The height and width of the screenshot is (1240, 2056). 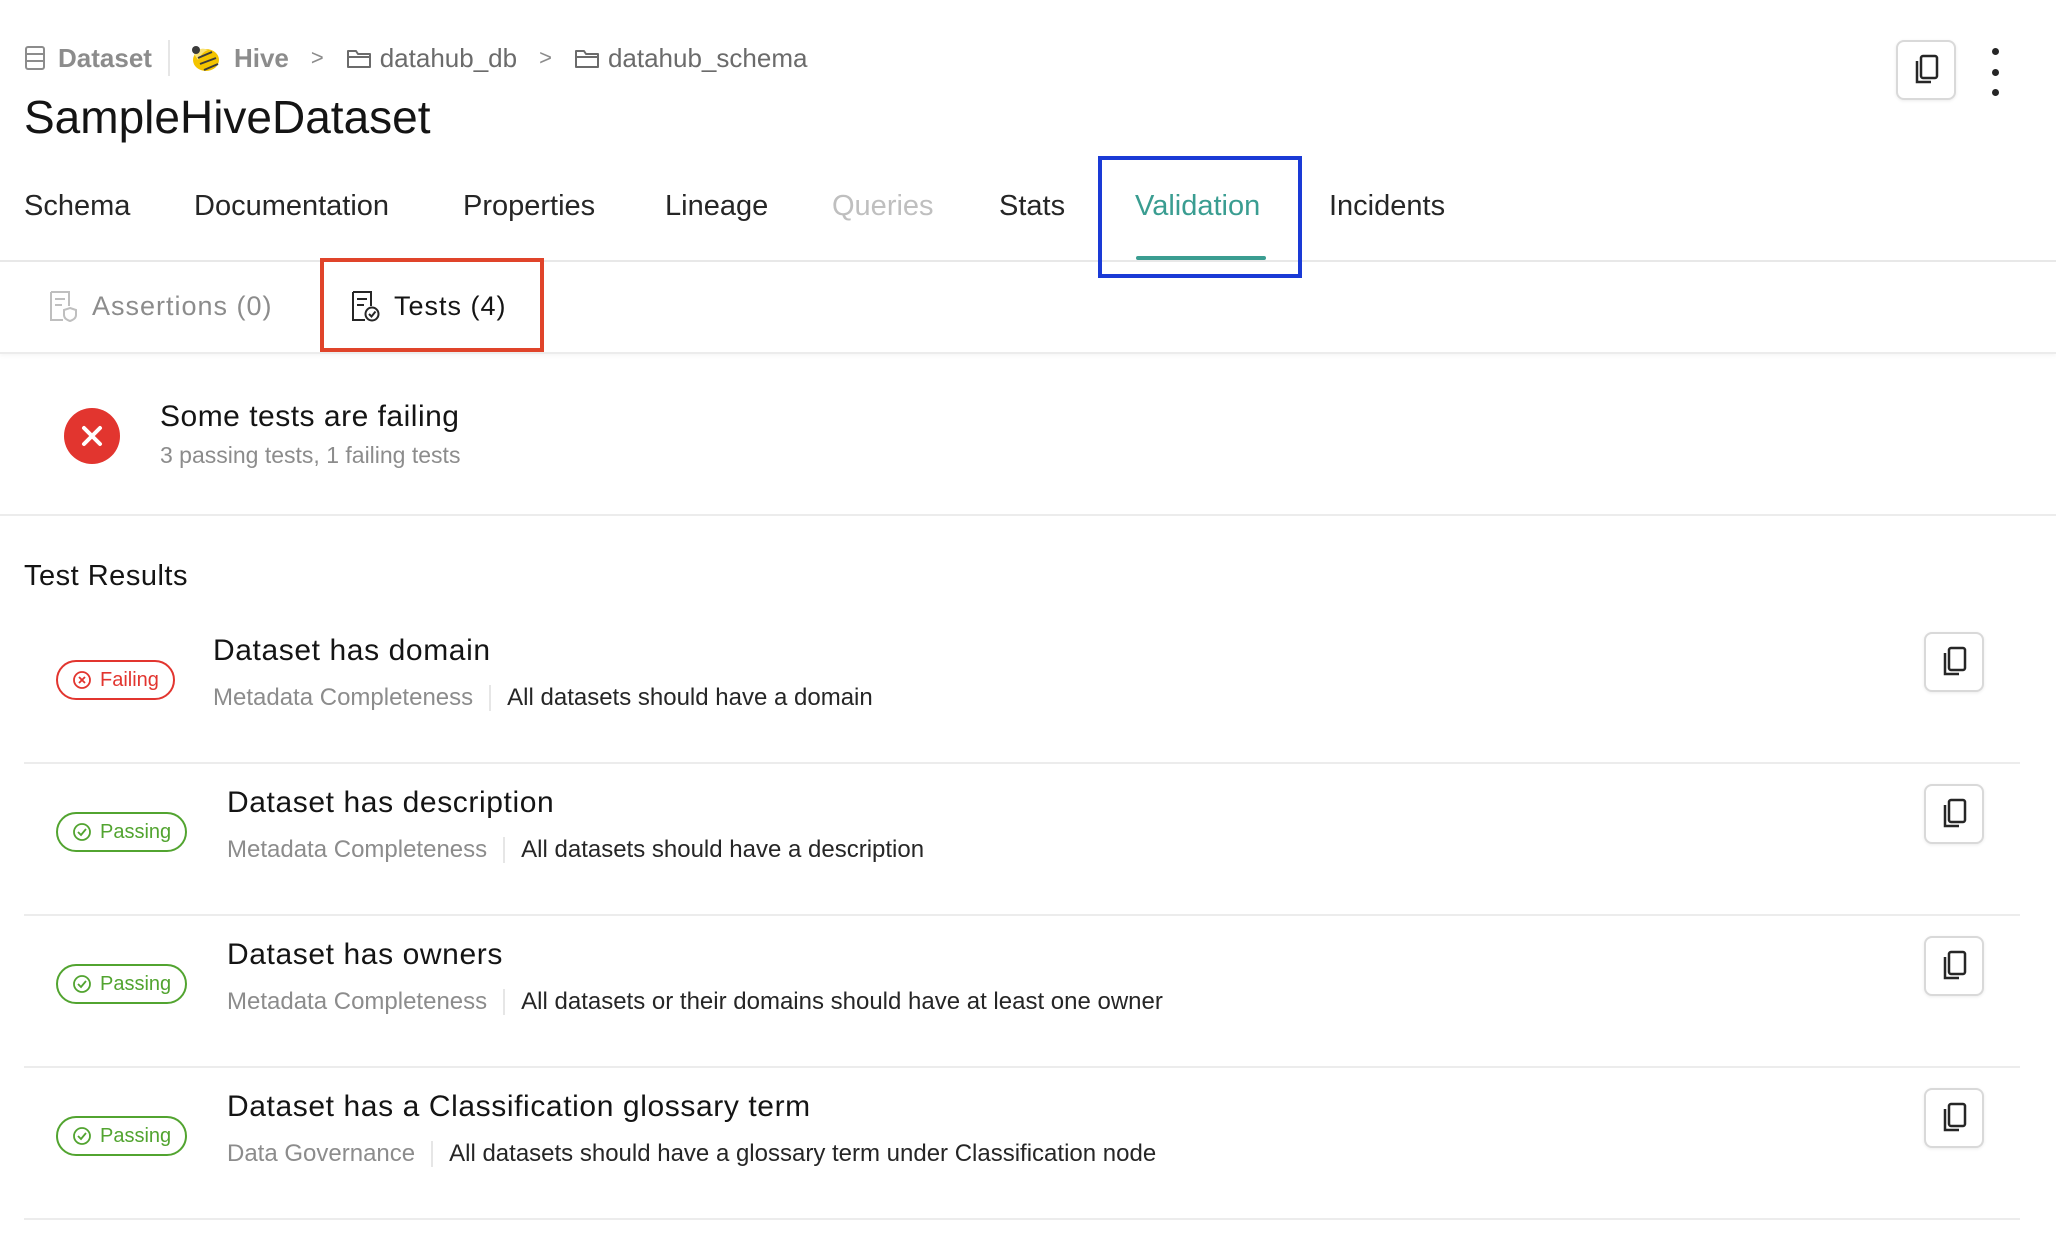 I want to click on summary-subtitle: 3 passing tests, 1 failing tests, so click(x=310, y=455).